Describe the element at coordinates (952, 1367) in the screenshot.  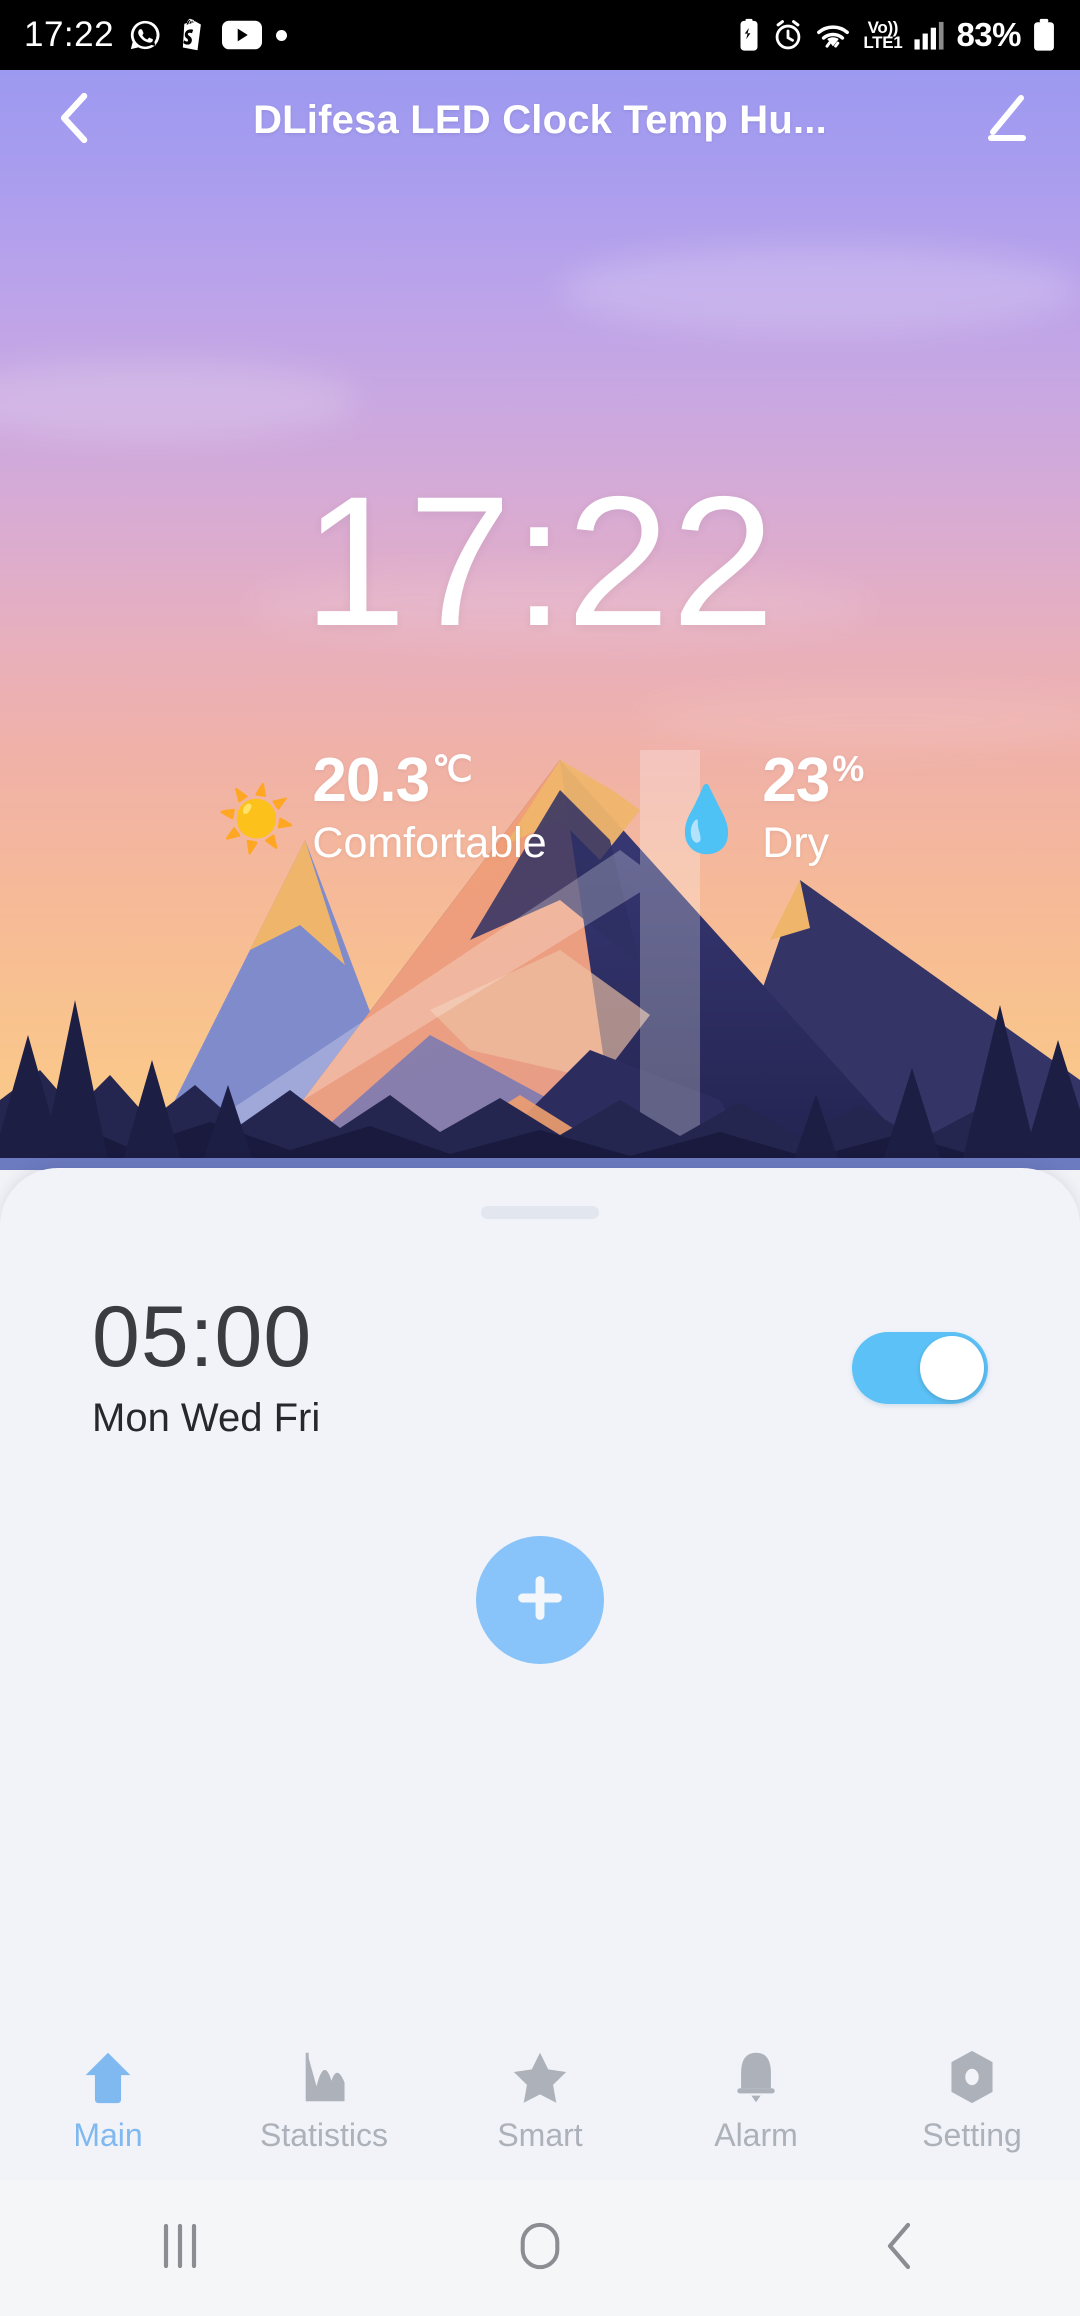
I see `toggle-knob` at that location.